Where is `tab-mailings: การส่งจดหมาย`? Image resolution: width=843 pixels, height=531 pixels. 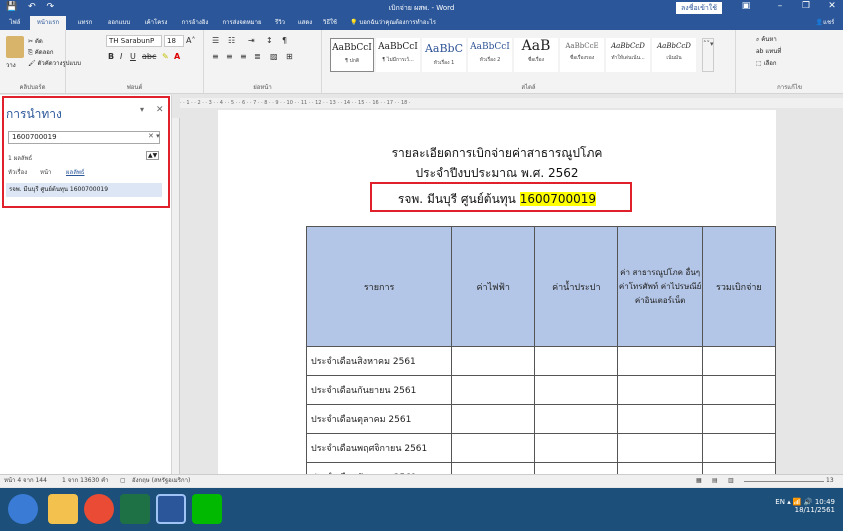 tab-mailings: การส่งจดหมาย is located at coordinates (242, 23).